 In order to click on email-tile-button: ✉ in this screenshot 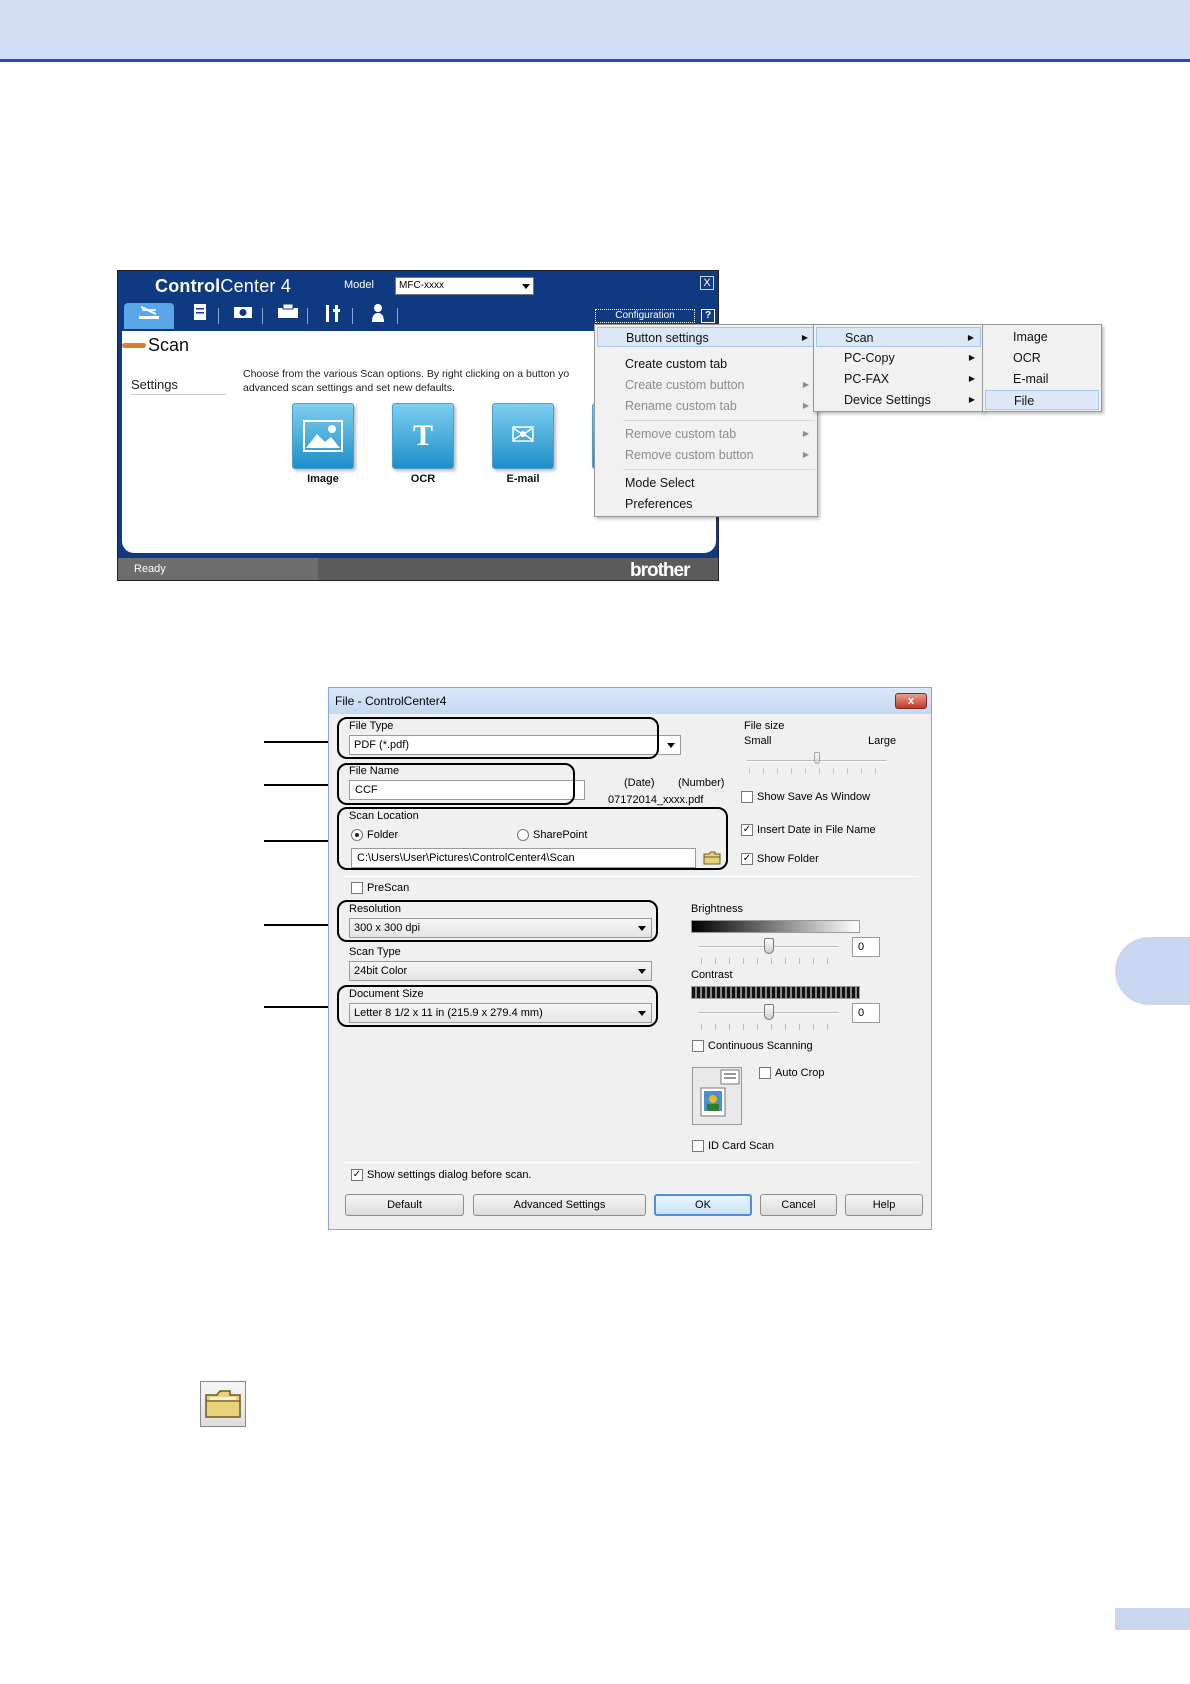, I will do `click(523, 436)`.